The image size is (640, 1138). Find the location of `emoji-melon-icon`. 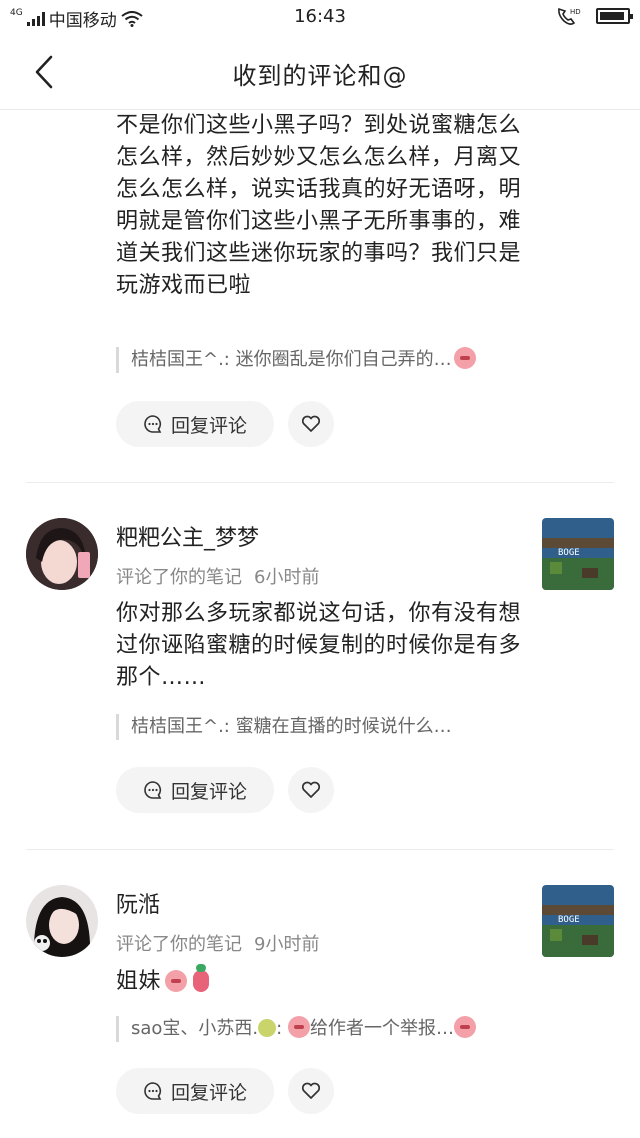

emoji-melon-icon is located at coordinates (267, 1028).